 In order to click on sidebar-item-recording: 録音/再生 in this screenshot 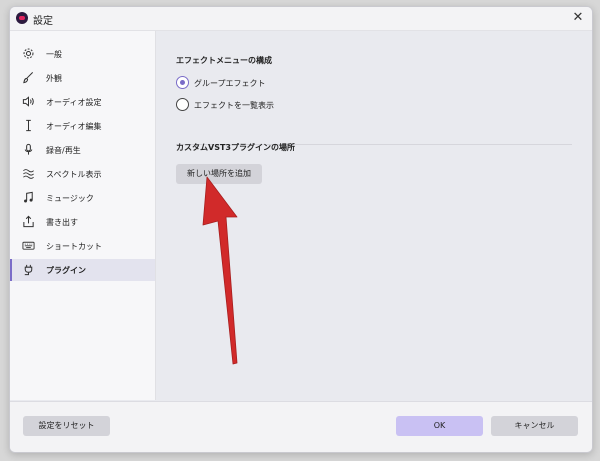, I will do `click(82, 150)`.